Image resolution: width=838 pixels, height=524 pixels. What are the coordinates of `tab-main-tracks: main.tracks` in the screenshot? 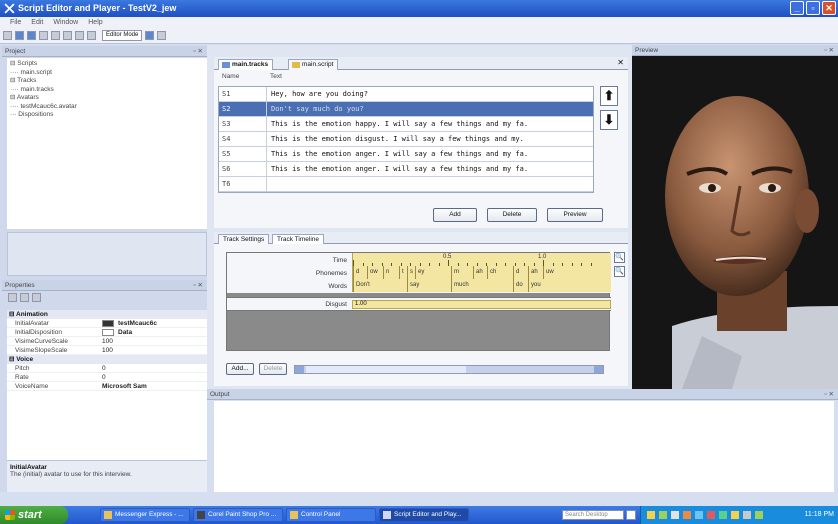 It's located at (246, 64).